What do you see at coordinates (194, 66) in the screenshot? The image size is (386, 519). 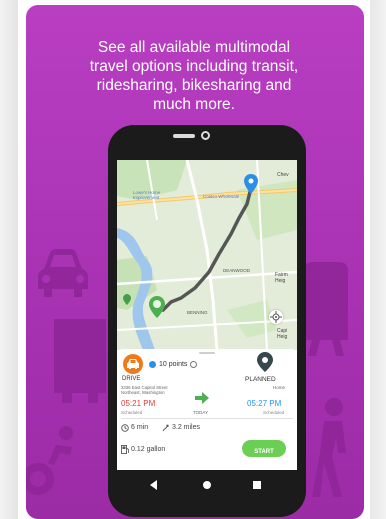 I see `headline-line-2: travel options including transit,` at bounding box center [194, 66].